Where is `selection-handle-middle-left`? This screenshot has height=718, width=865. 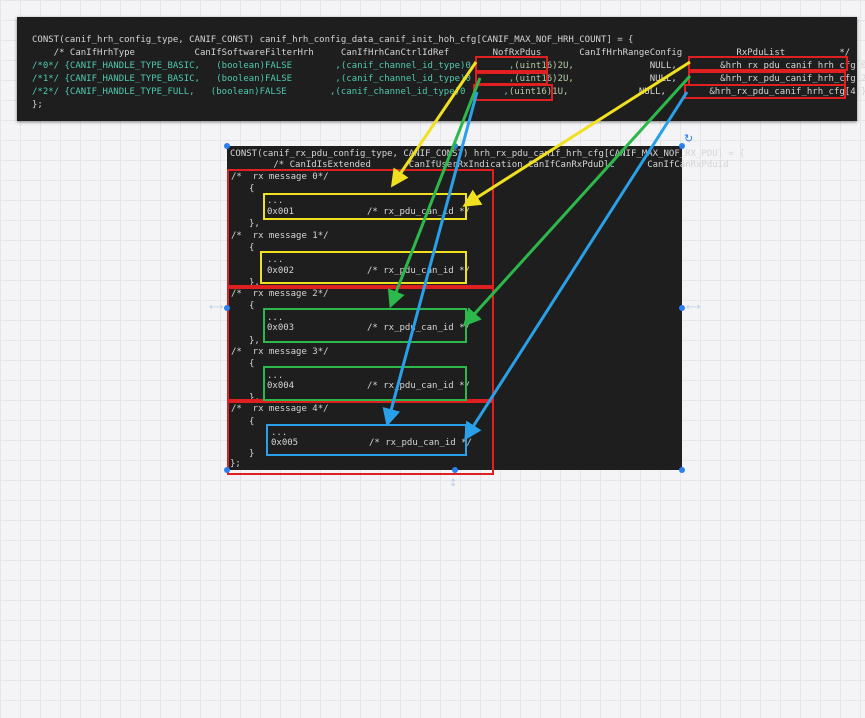 selection-handle-middle-left is located at coordinates (227, 308).